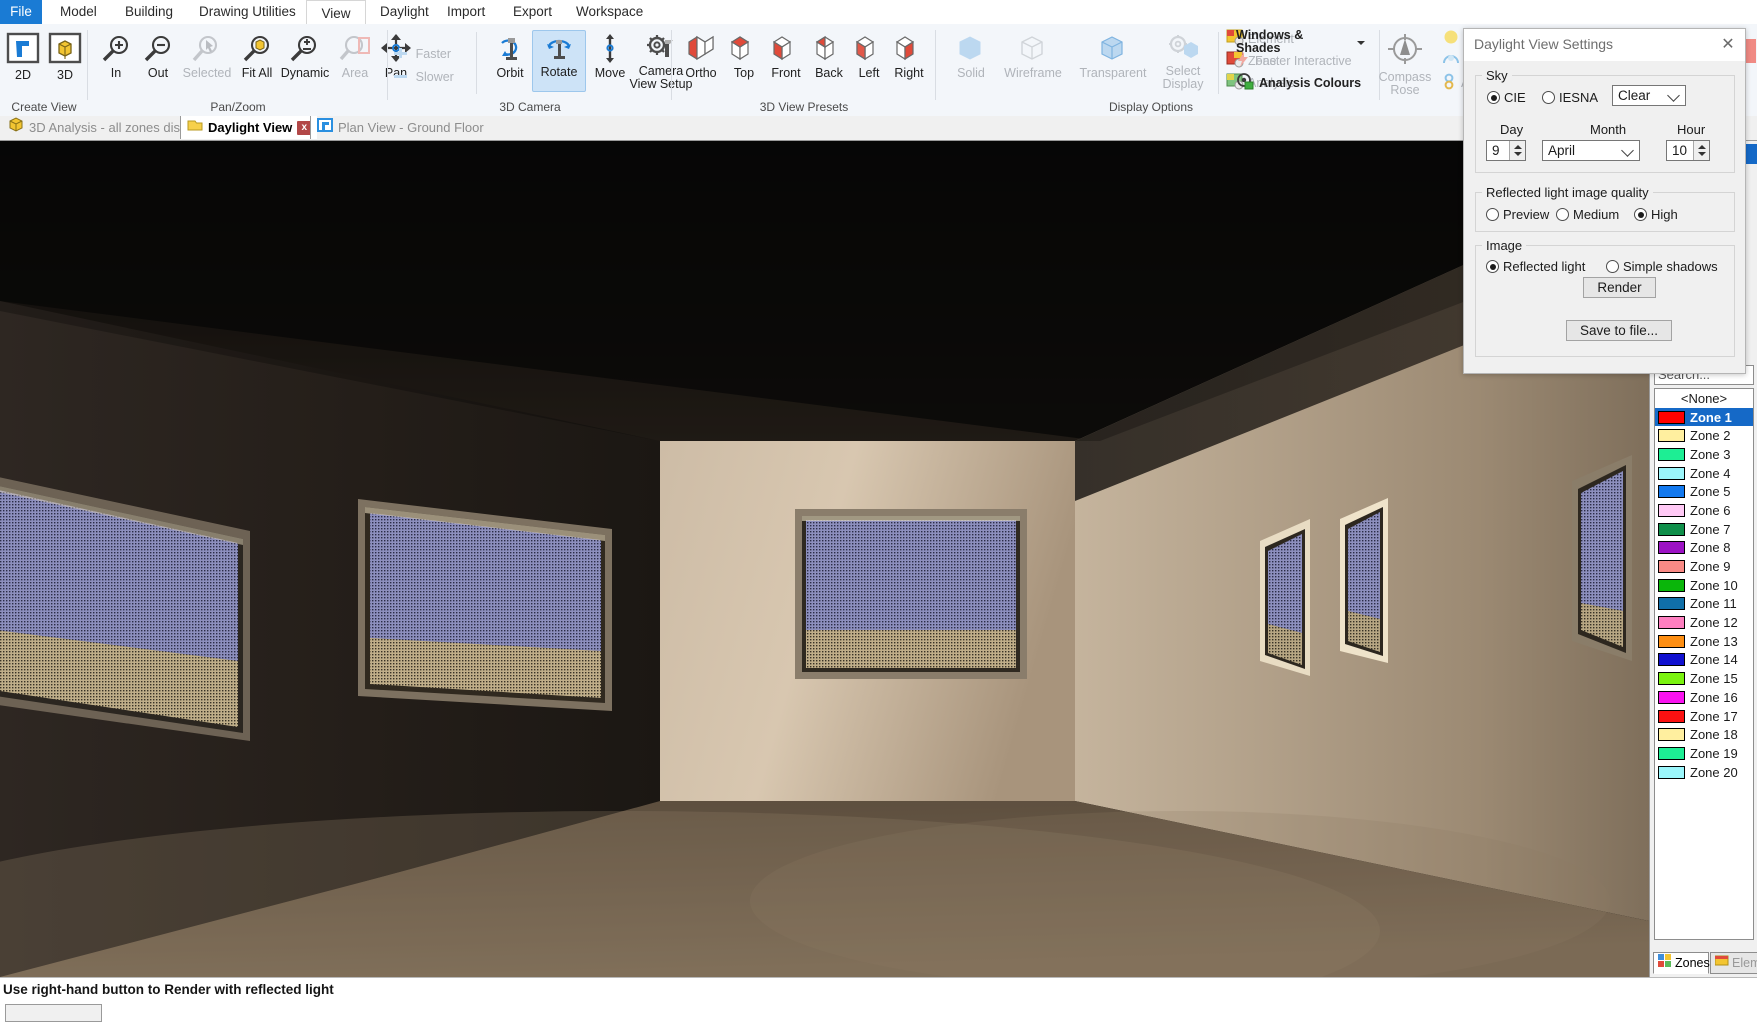 This screenshot has height=1022, width=1757. I want to click on panel-tab-zones-label: Zones, so click(1692, 963).